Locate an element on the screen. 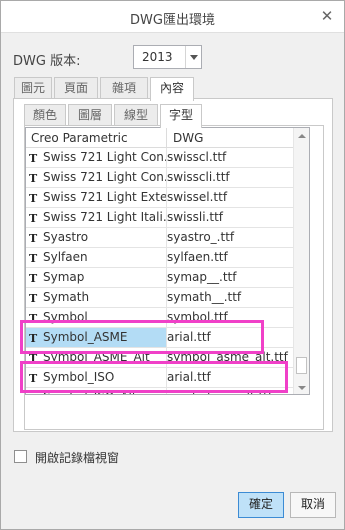 Image resolution: width=345 pixels, height=530 pixels. table-row: T Swiss 721 Light Itali... swissli.ttf is located at coordinates (160, 218).